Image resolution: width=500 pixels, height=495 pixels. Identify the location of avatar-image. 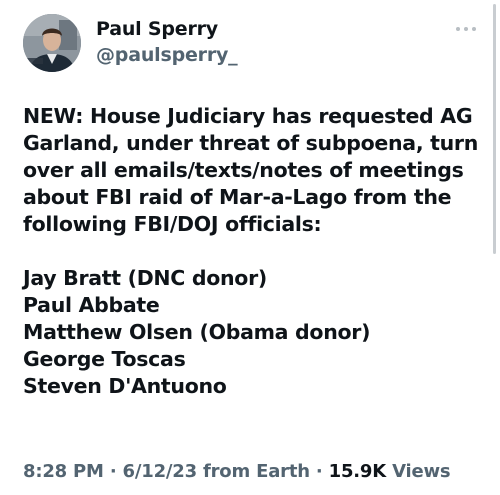
(52, 43).